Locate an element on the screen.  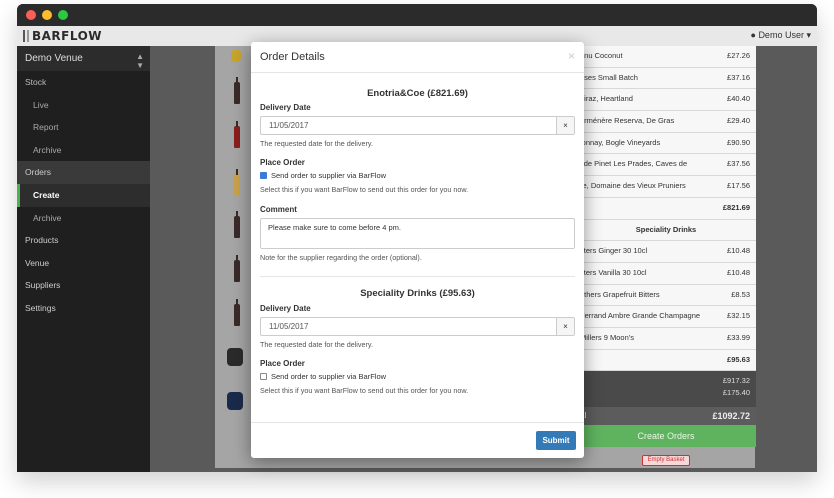
basket-summary: £917.32 £175.40 is located at coordinates (666, 389).